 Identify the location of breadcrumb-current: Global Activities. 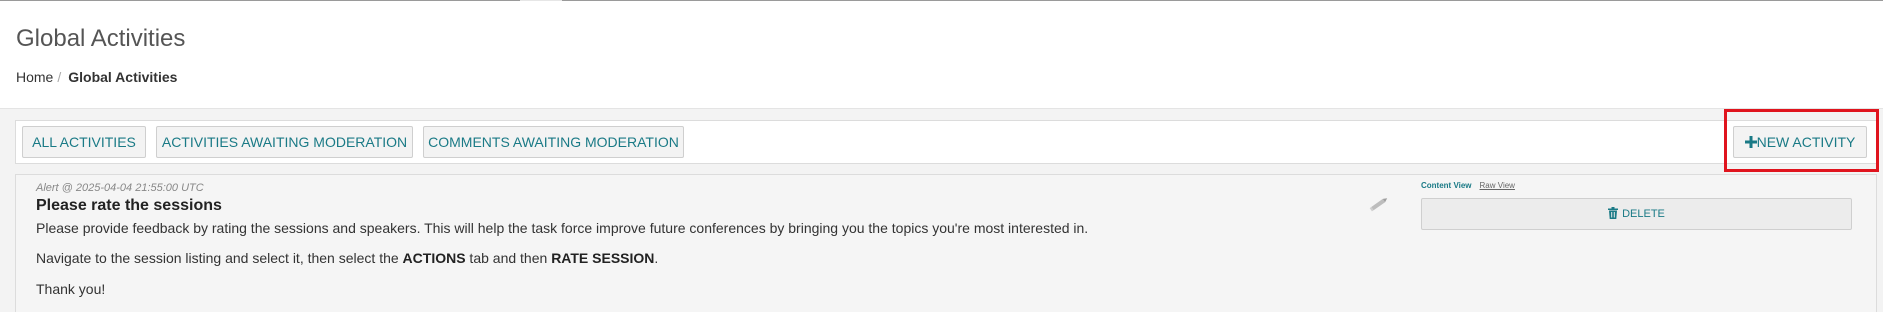
(123, 77).